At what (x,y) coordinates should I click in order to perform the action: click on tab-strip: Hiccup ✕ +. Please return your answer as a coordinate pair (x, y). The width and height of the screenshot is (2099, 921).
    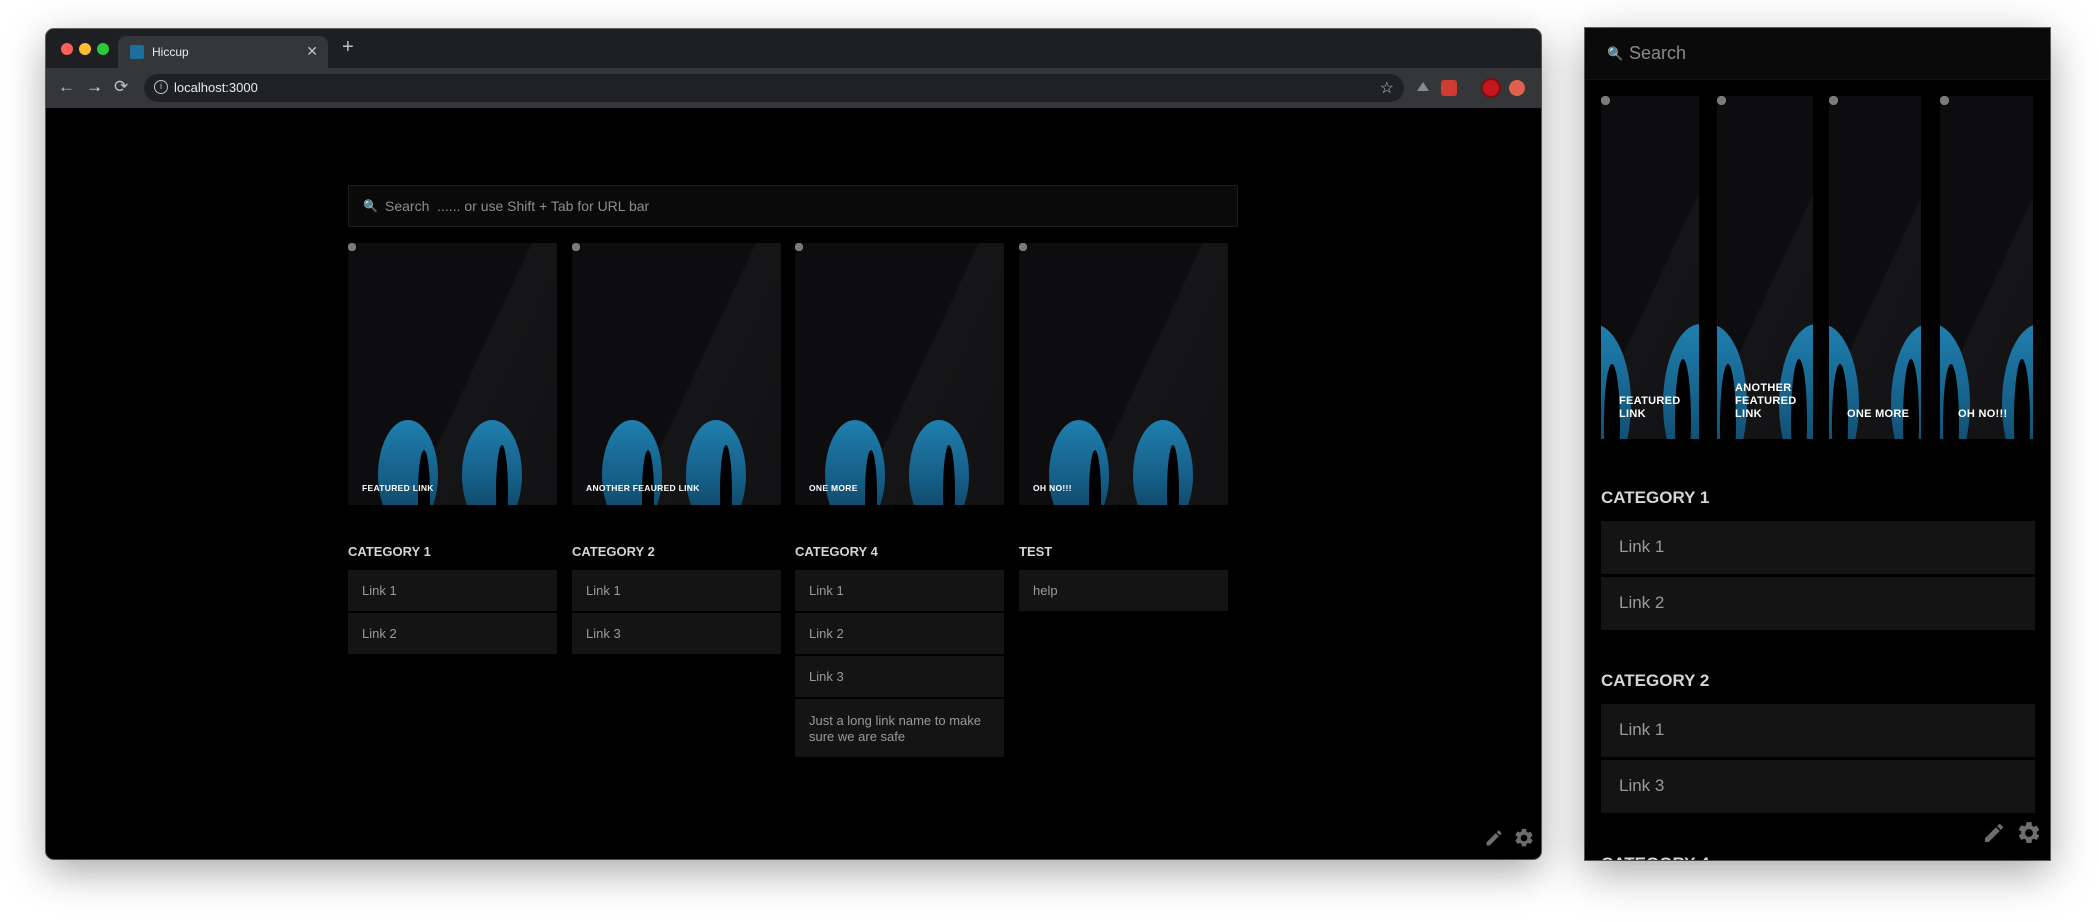
    Looking at the image, I should click on (793, 48).